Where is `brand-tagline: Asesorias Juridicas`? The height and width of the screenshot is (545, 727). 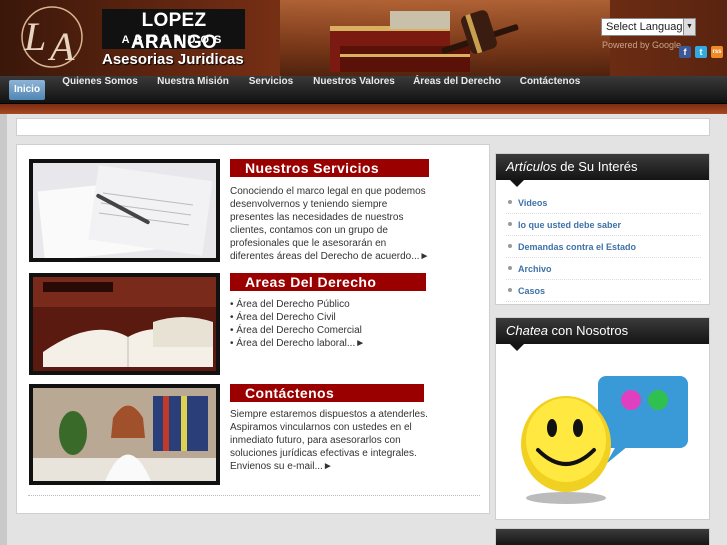
brand-tagline: Asesorias Juridicas is located at coordinates (173, 59).